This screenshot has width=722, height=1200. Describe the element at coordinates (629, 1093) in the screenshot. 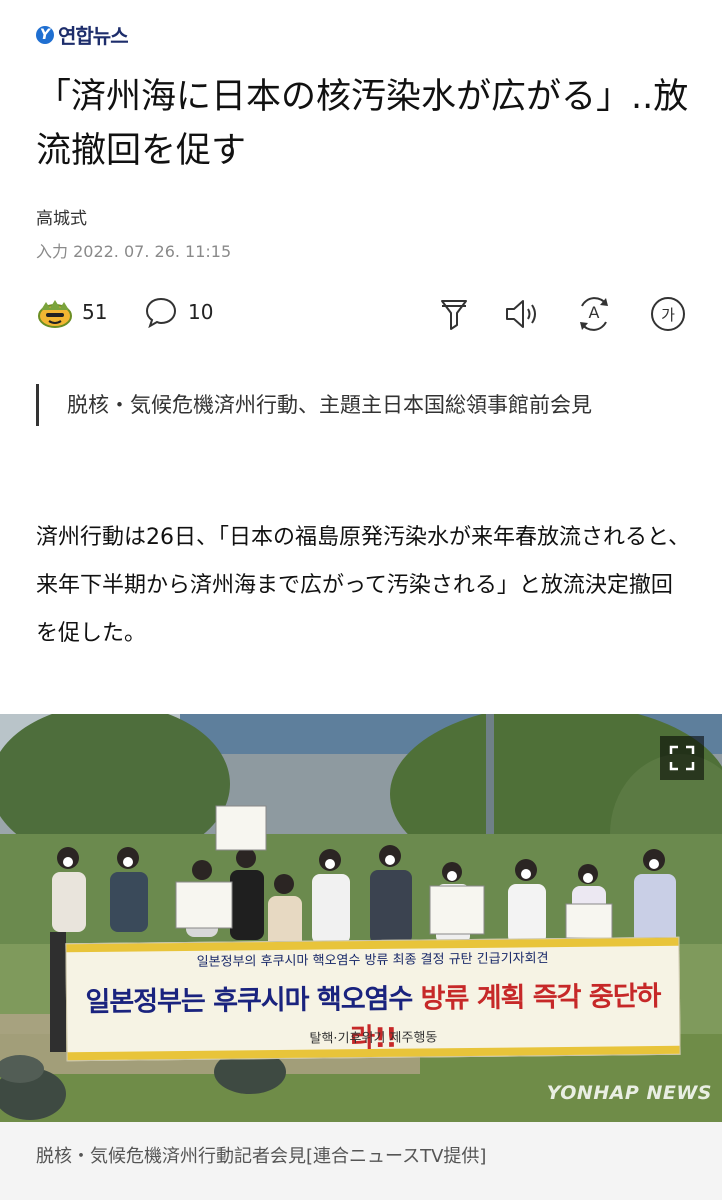

I see `yonhap-watermark: YONHAP NEWS` at that location.